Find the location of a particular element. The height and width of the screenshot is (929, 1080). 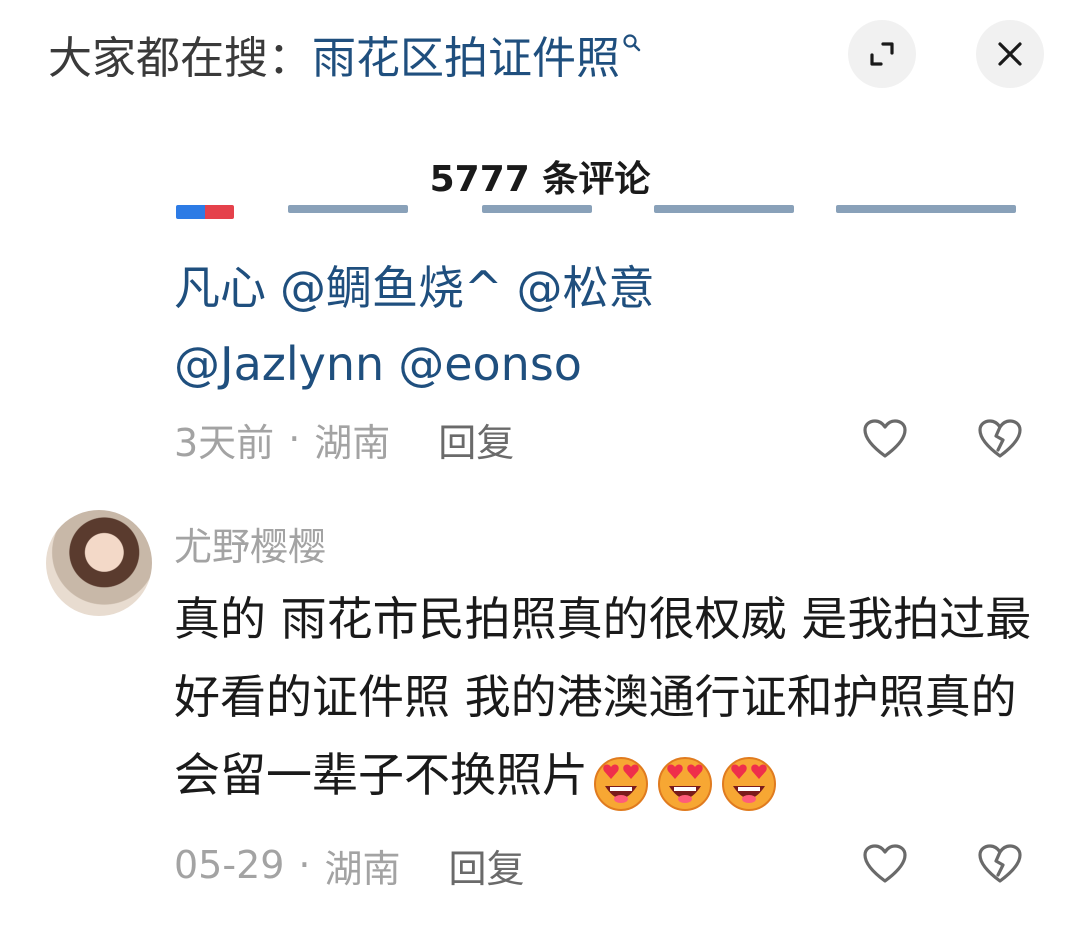

comment-username: 尤野樱樱 is located at coordinates (250, 543).